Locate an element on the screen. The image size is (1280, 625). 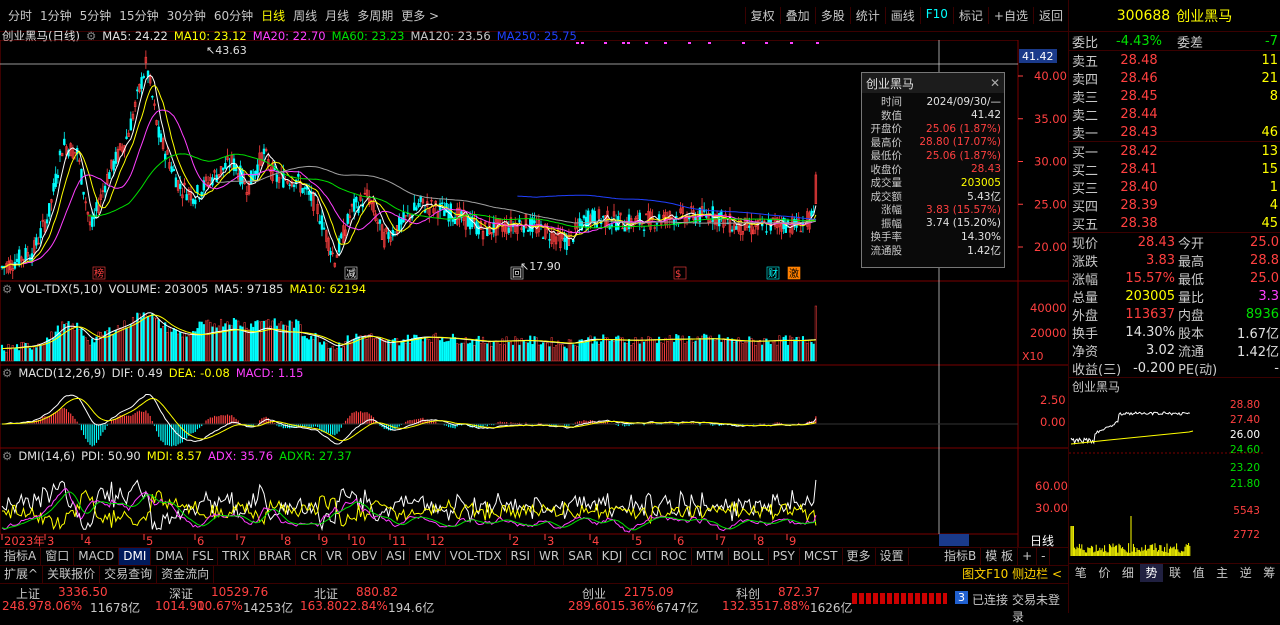
indicator-tab-6: TRIX is located at coordinates (236, 556).